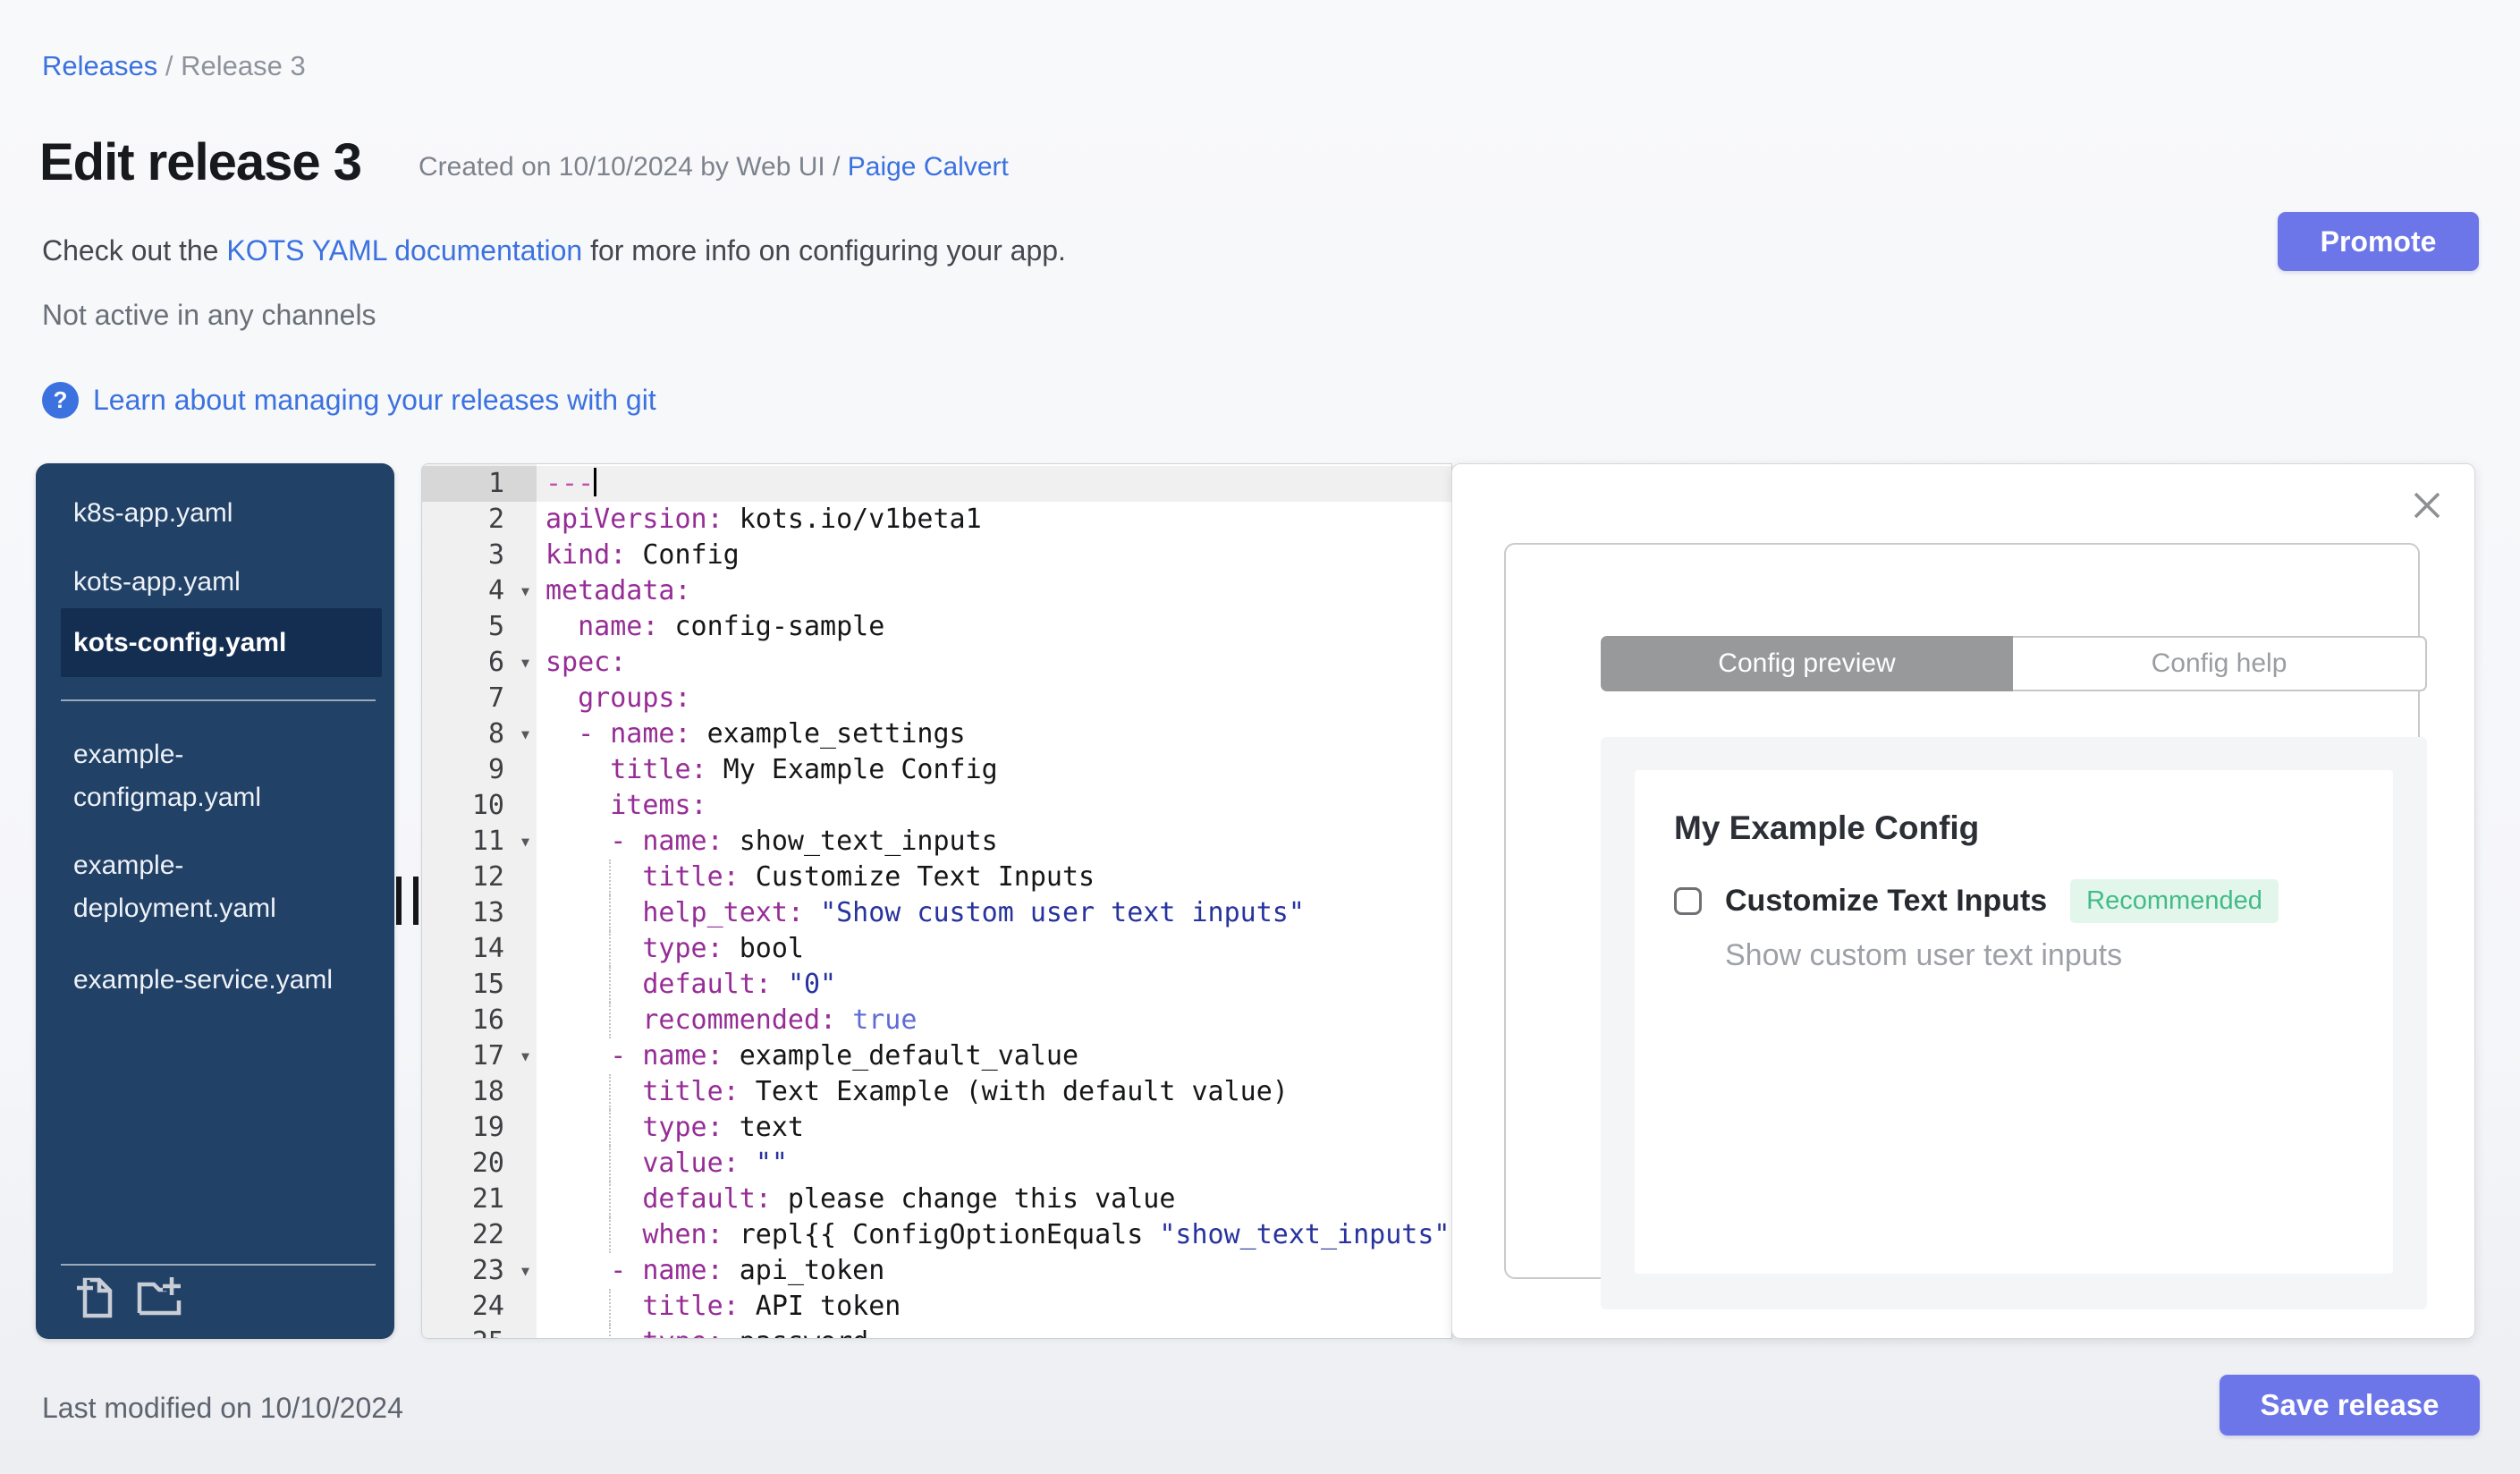 The image size is (2520, 1474). Describe the element at coordinates (479, 663) in the screenshot. I see `gutter-line-number: 6 ▼` at that location.